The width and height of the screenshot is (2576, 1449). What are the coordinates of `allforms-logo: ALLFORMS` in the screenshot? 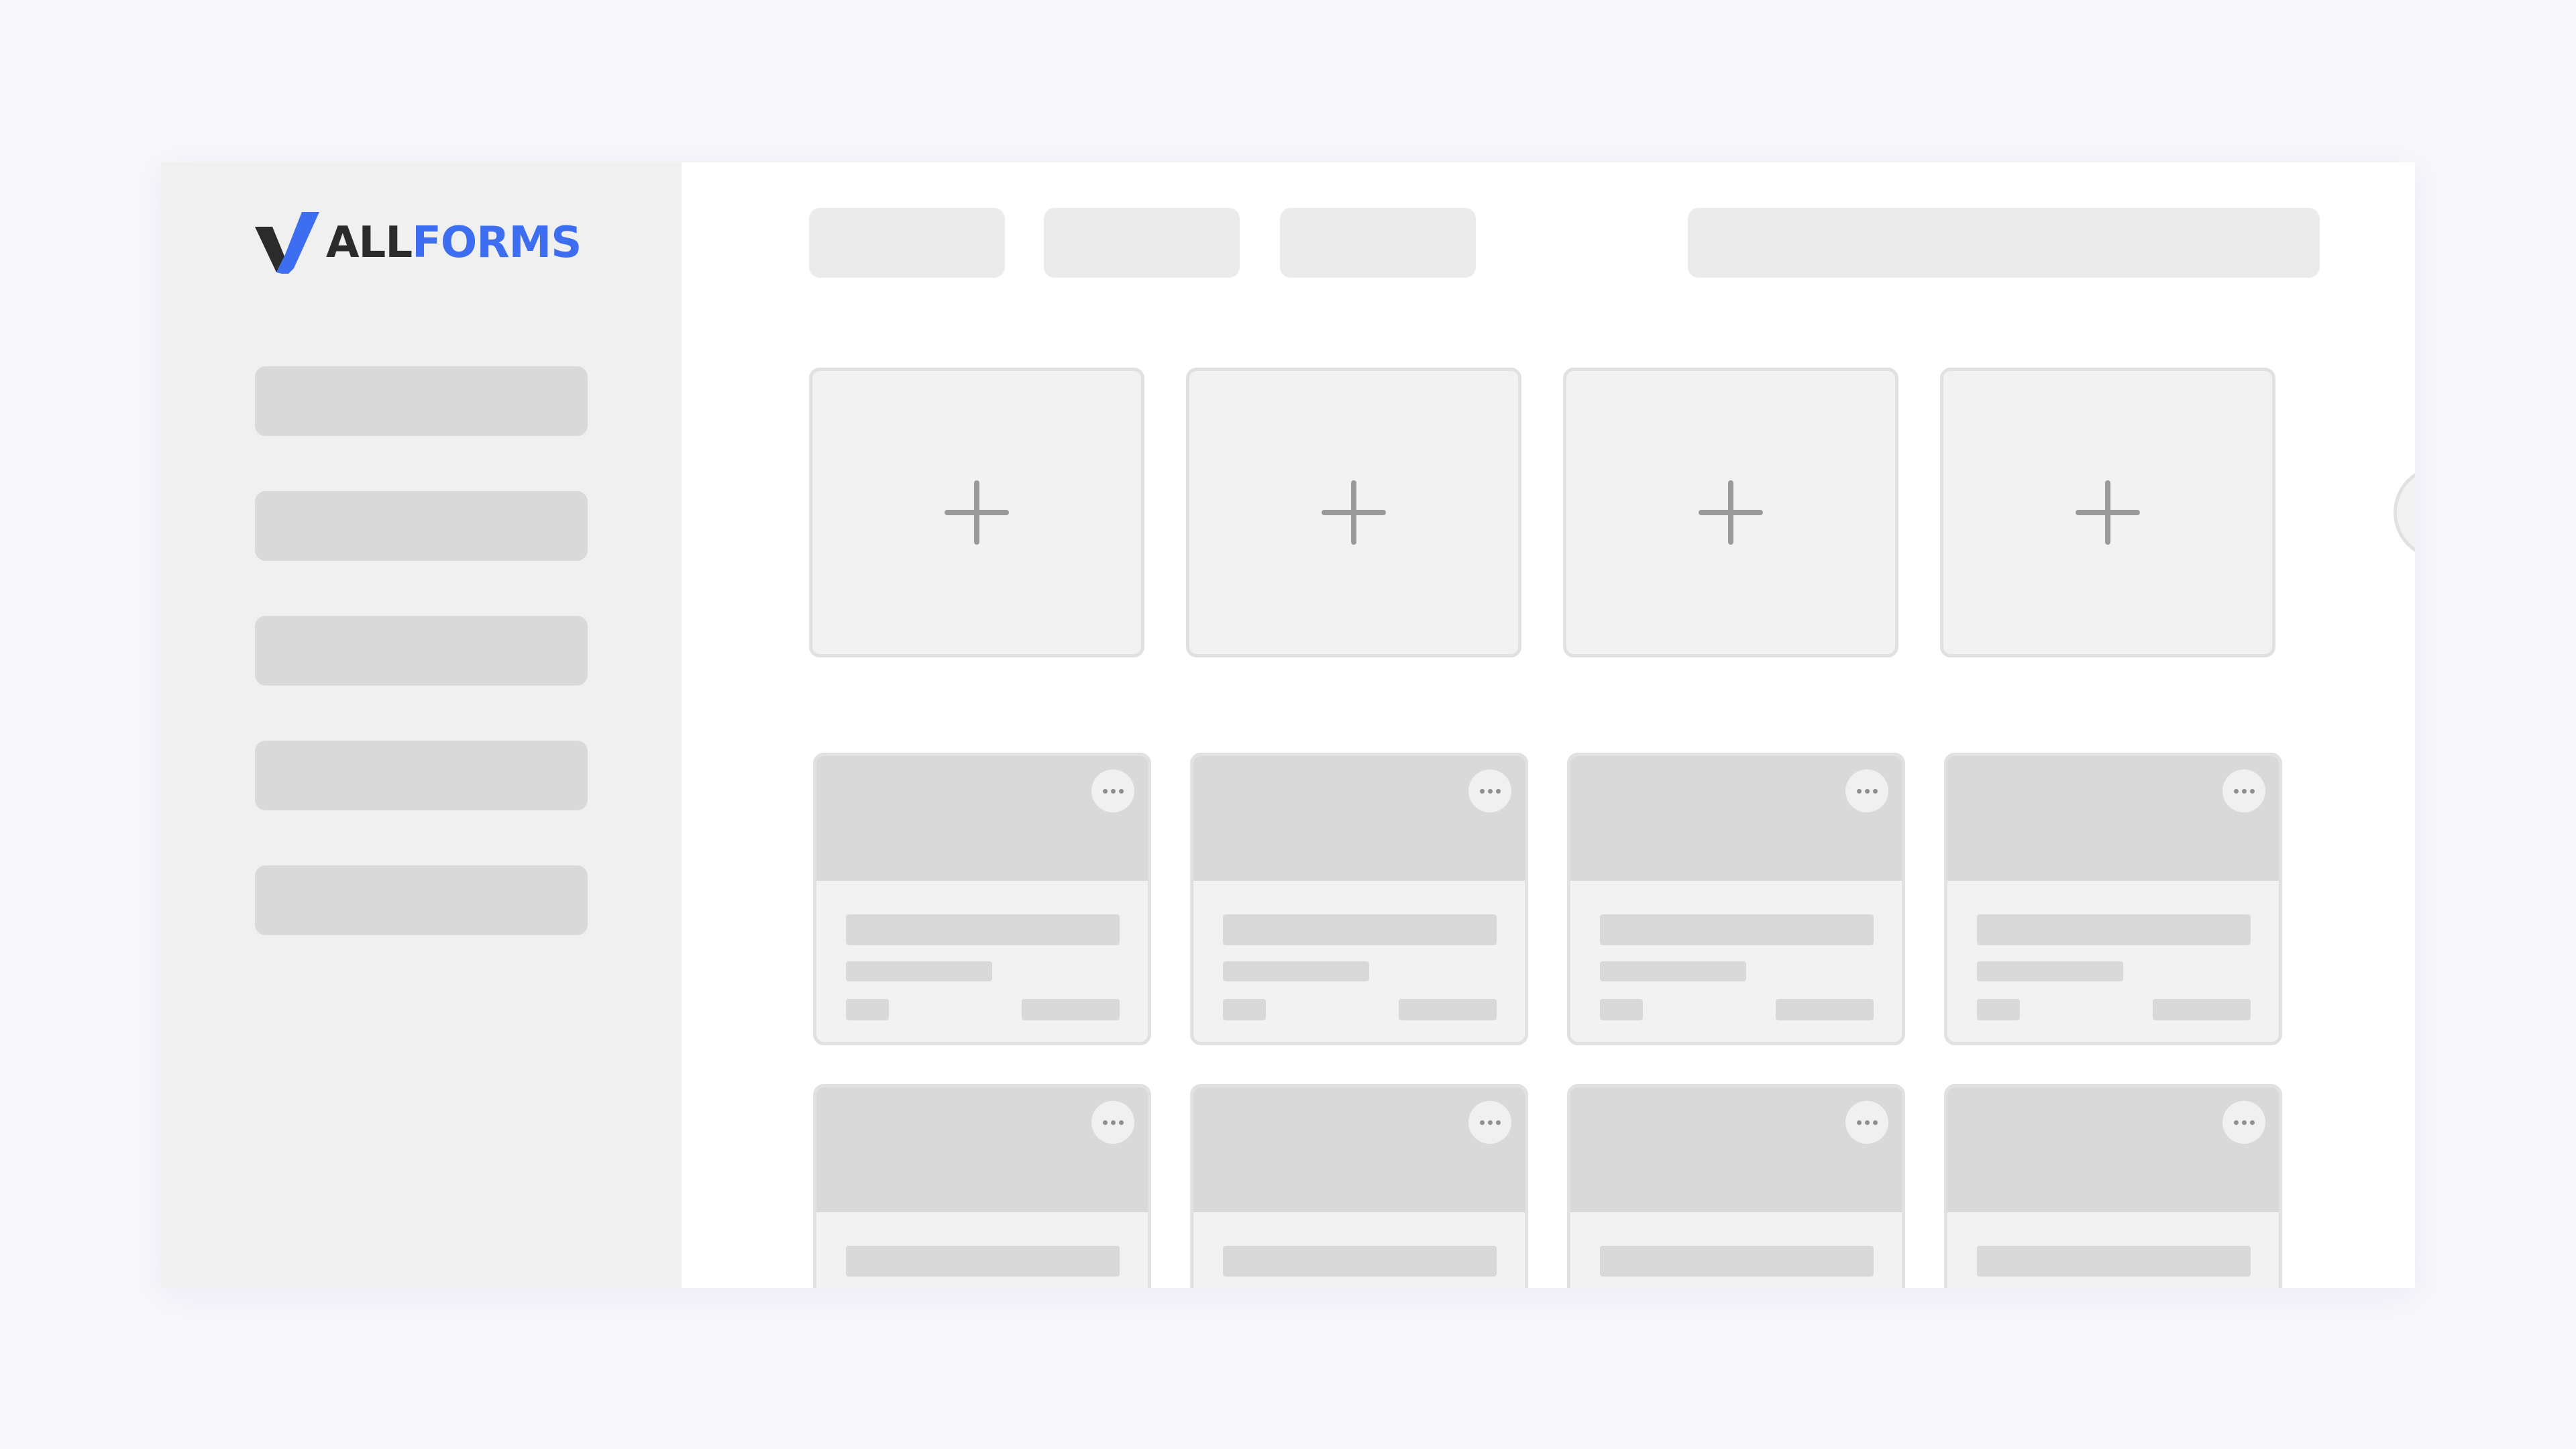 It's located at (418, 242).